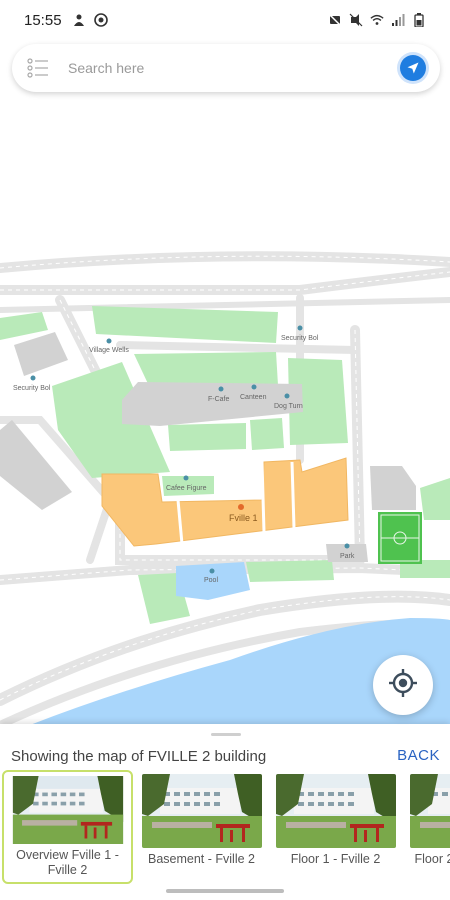  I want to click on search-input, so click(234, 68).